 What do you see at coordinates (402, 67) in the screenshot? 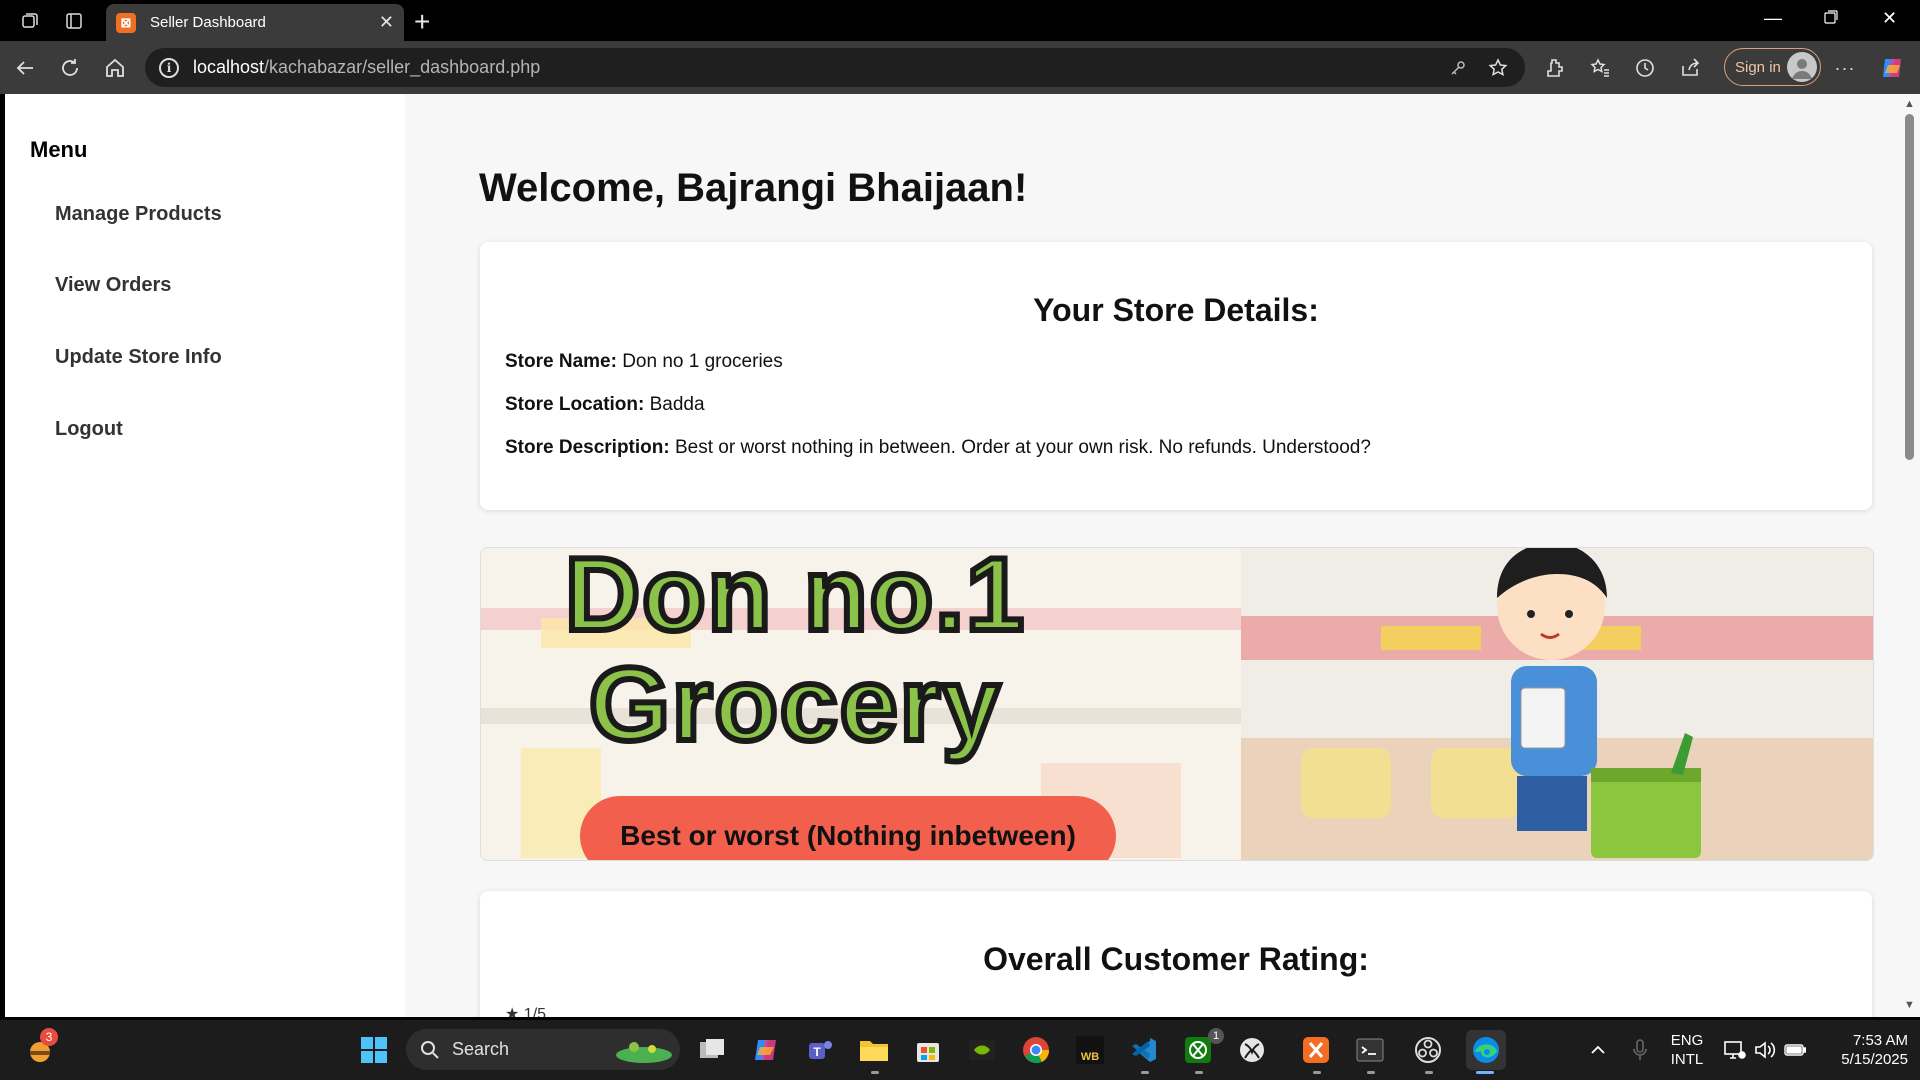
I see `url-path: /kachabazar/seller_dashboard.php` at bounding box center [402, 67].